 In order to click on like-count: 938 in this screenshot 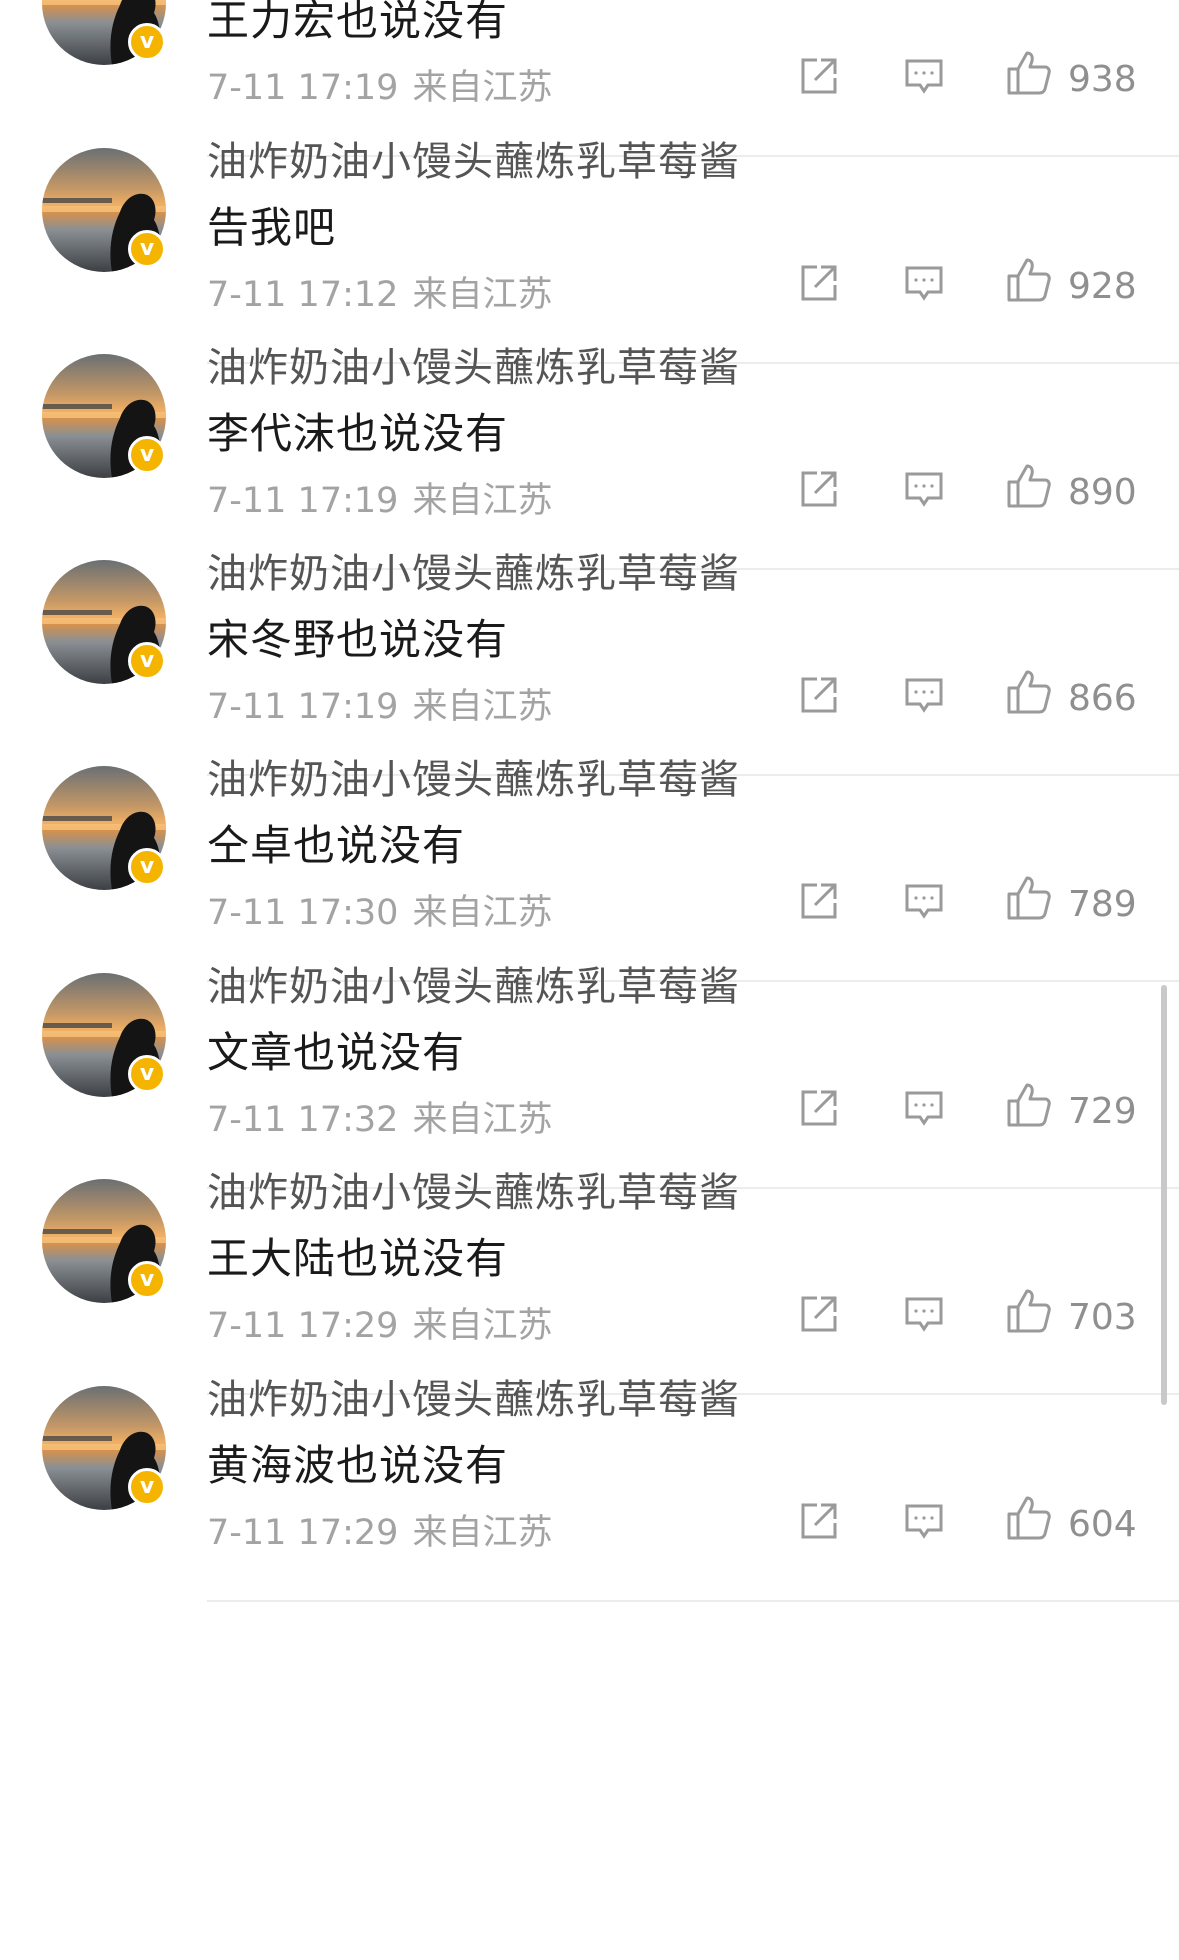, I will do `click(1102, 79)`.